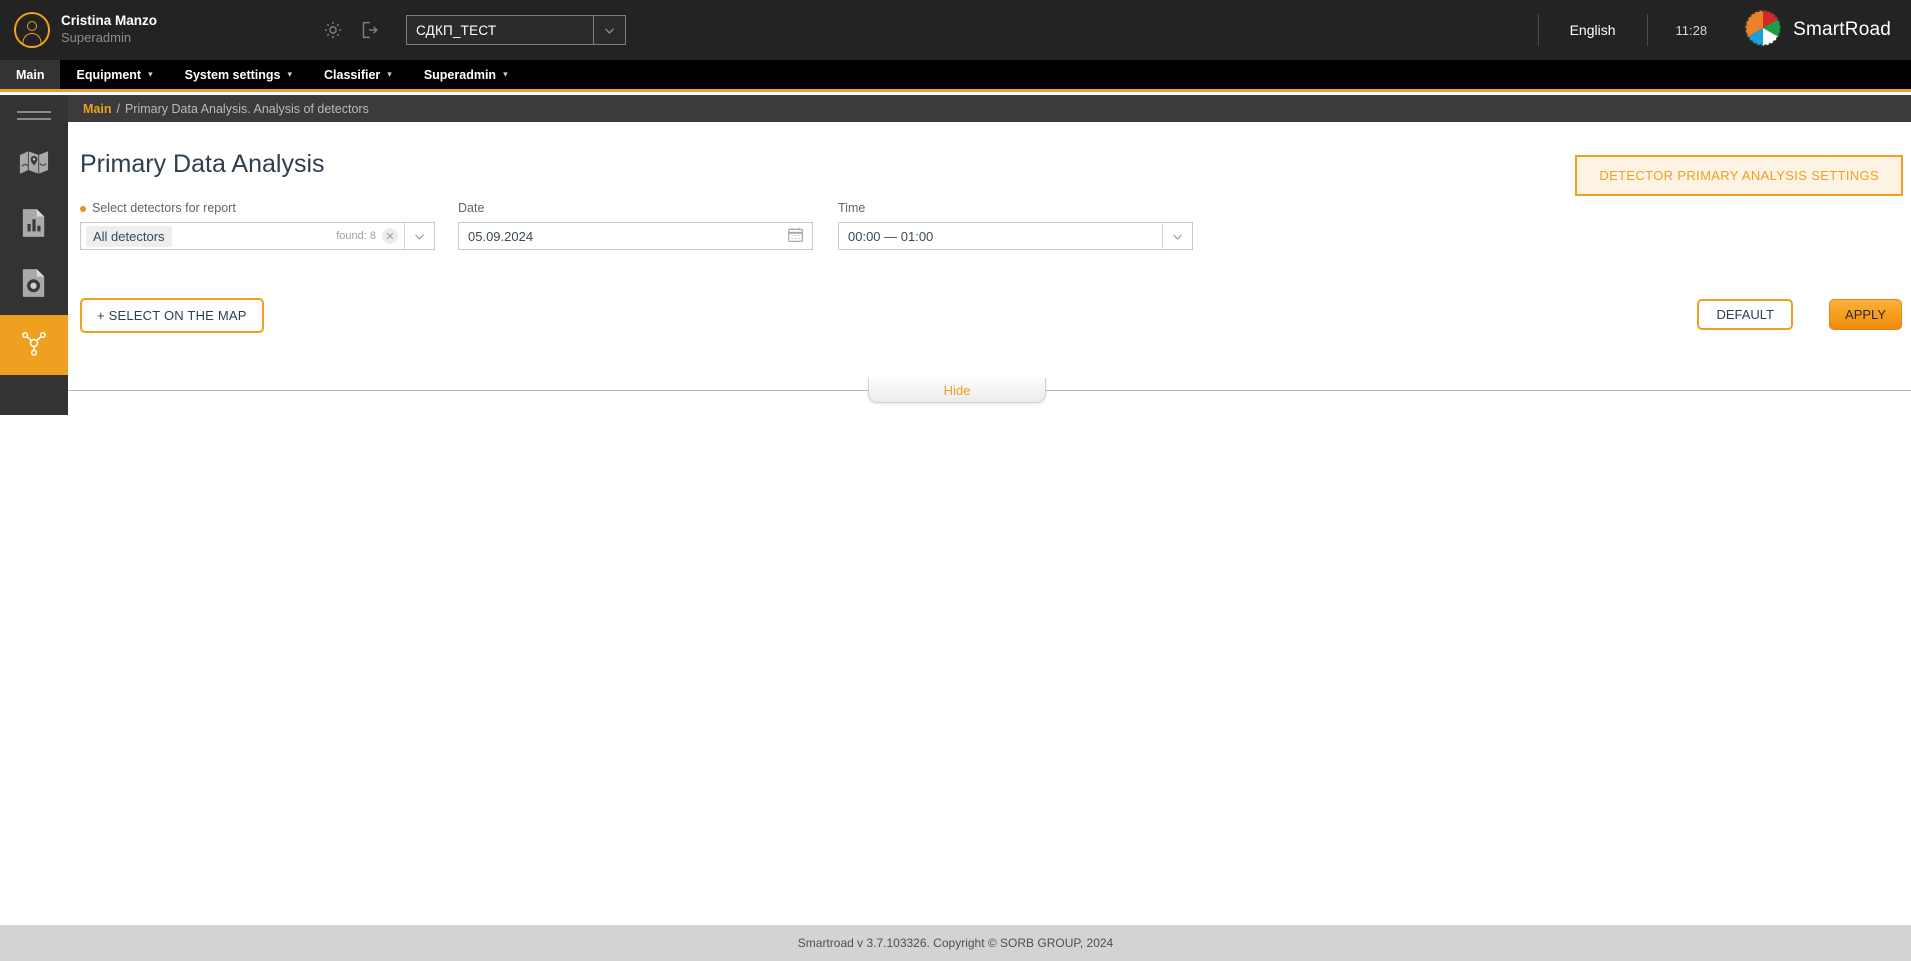  What do you see at coordinates (390, 236) in the screenshot?
I see `close-circle-icon: ✕` at bounding box center [390, 236].